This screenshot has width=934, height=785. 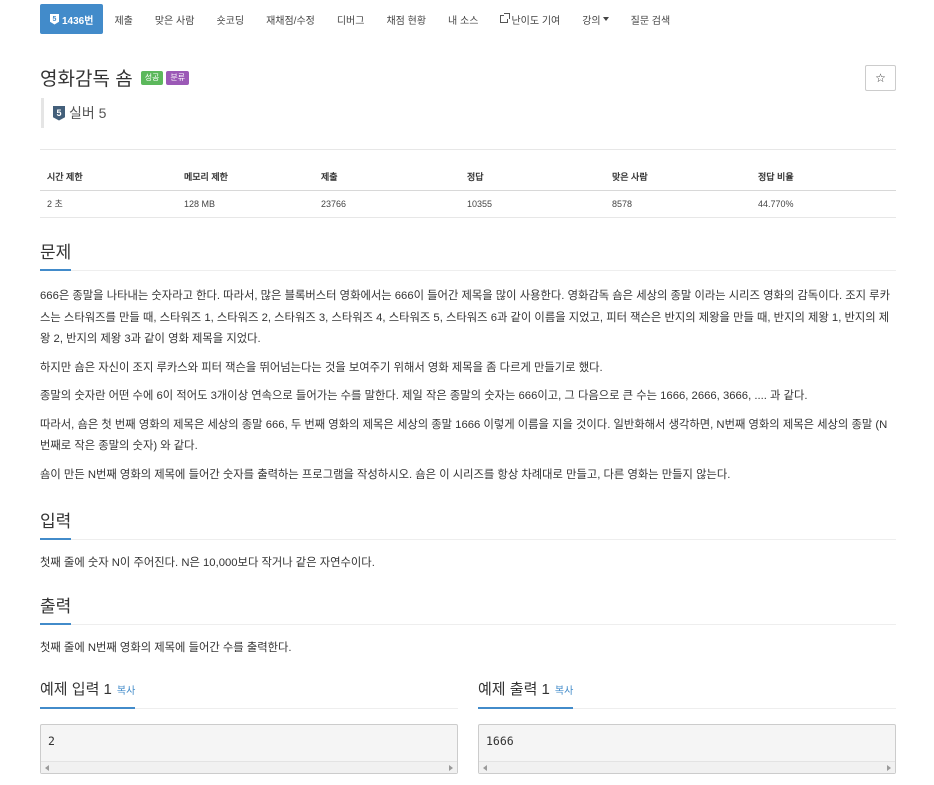 What do you see at coordinates (178, 77) in the screenshot?
I see `category-tag: 분류` at bounding box center [178, 77].